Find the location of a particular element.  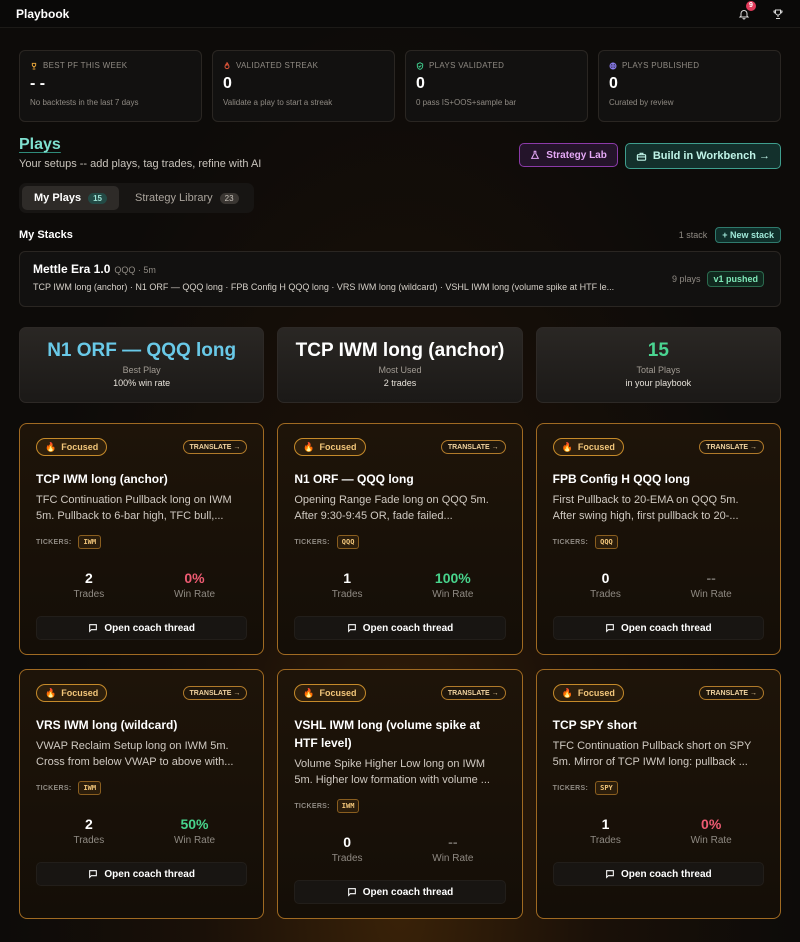

win-rate-value: -- is located at coordinates (711, 578).